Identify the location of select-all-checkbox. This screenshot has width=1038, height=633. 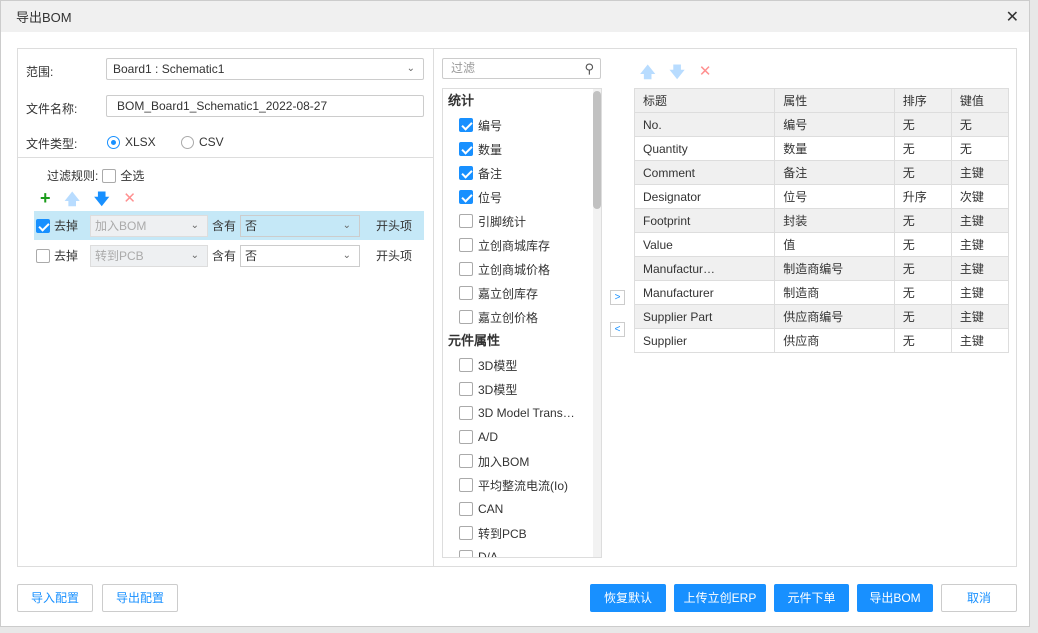
(109, 175).